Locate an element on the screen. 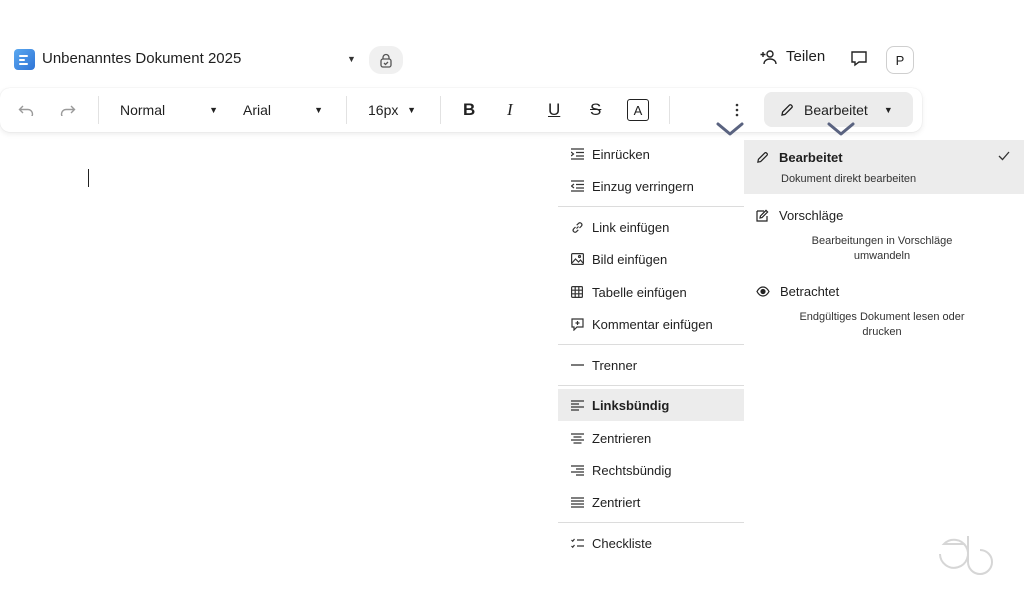  eye-icon is located at coordinates (763, 291).